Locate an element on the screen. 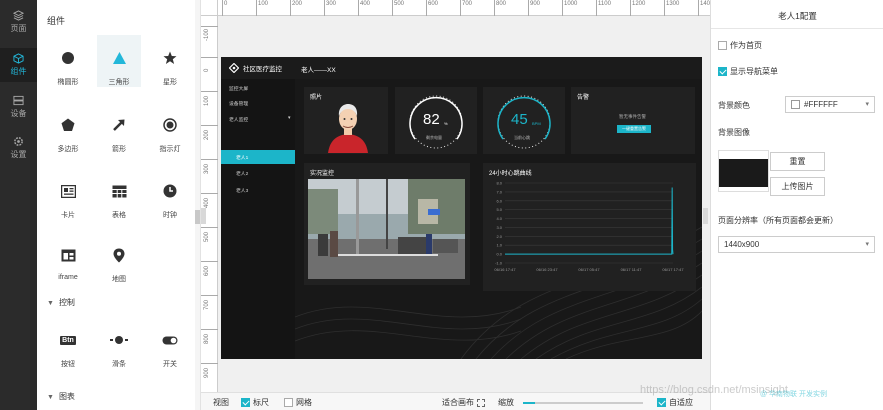 The width and height of the screenshot is (883, 410). x-tick-label: 06/16 17:47 is located at coordinates (505, 269).